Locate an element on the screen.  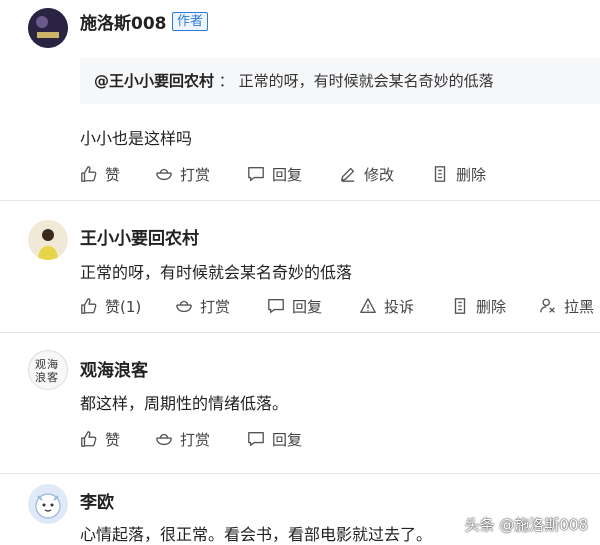
report-button: 投诉 is located at coordinates (405, 306).